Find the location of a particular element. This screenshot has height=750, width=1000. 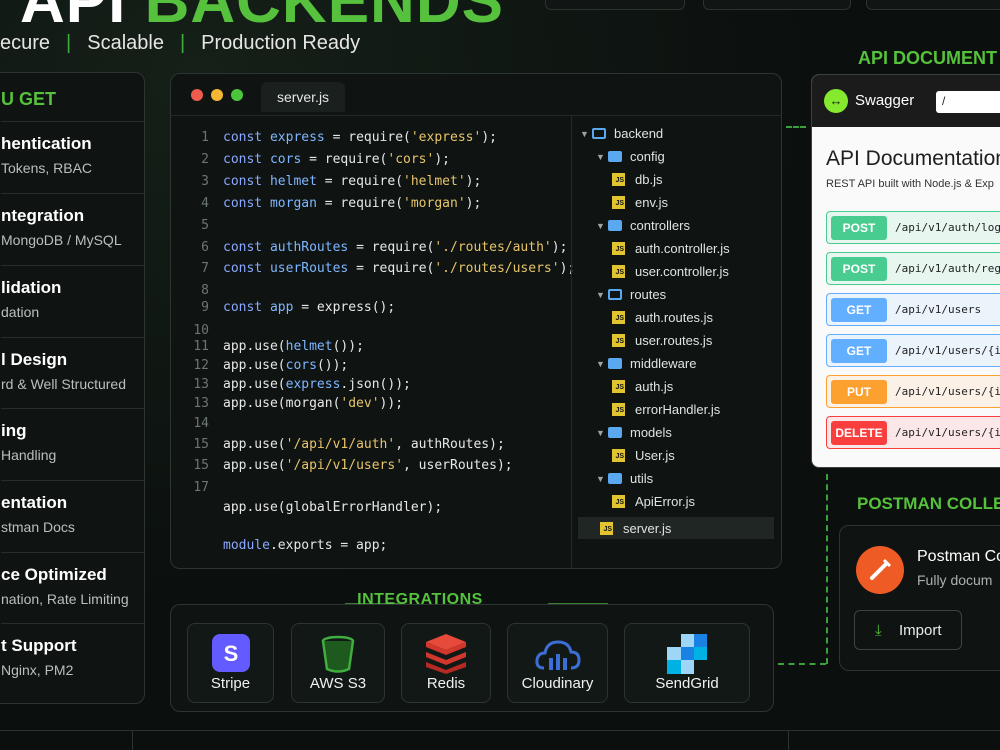

download-icon: ⤓ is located at coordinates (878, 630).